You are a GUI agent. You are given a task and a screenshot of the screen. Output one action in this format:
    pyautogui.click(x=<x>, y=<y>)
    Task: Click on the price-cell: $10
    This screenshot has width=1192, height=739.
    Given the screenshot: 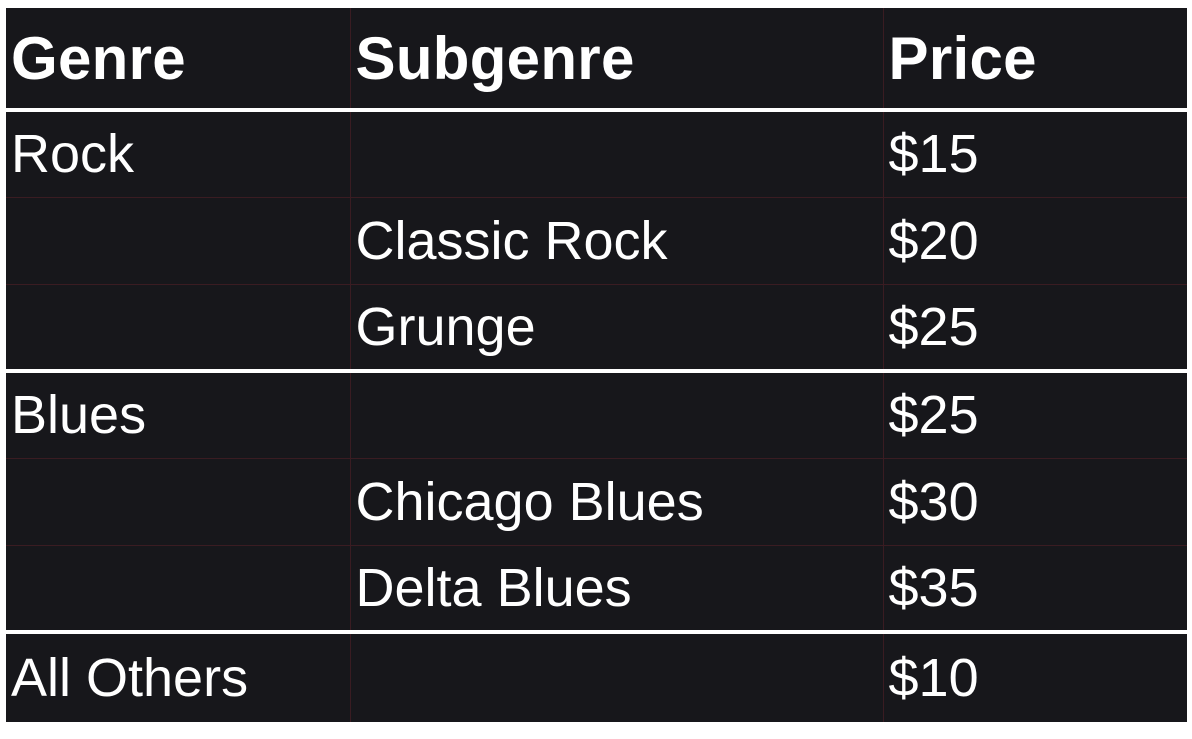 What is the action you would take?
    pyautogui.click(x=1034, y=677)
    